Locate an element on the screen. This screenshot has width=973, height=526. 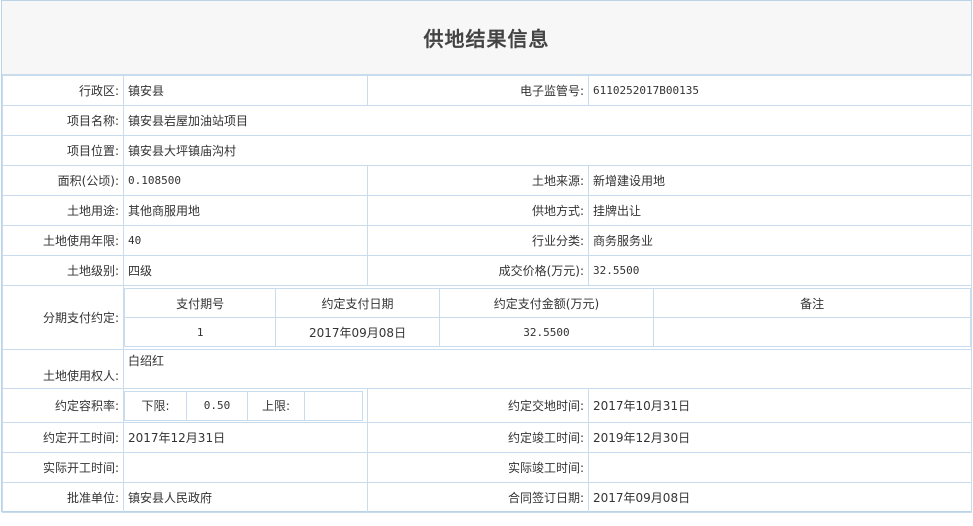
actual-complete-value is located at coordinates (780, 467).